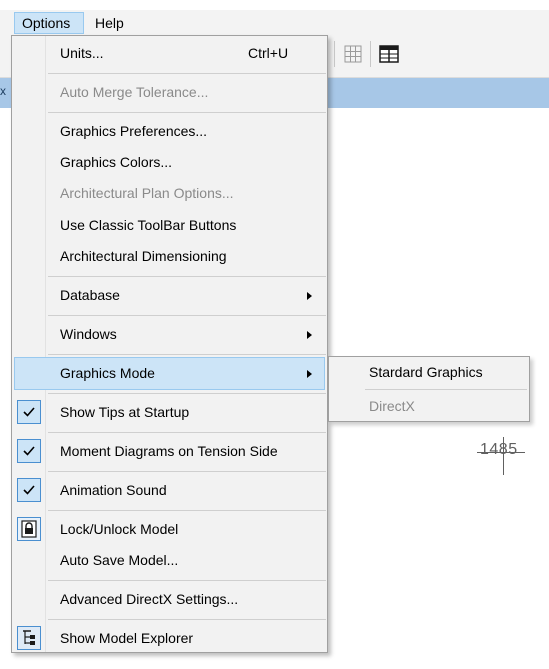  Describe the element at coordinates (392, 406) in the screenshot. I see `submenu-item-label: DirectX` at that location.